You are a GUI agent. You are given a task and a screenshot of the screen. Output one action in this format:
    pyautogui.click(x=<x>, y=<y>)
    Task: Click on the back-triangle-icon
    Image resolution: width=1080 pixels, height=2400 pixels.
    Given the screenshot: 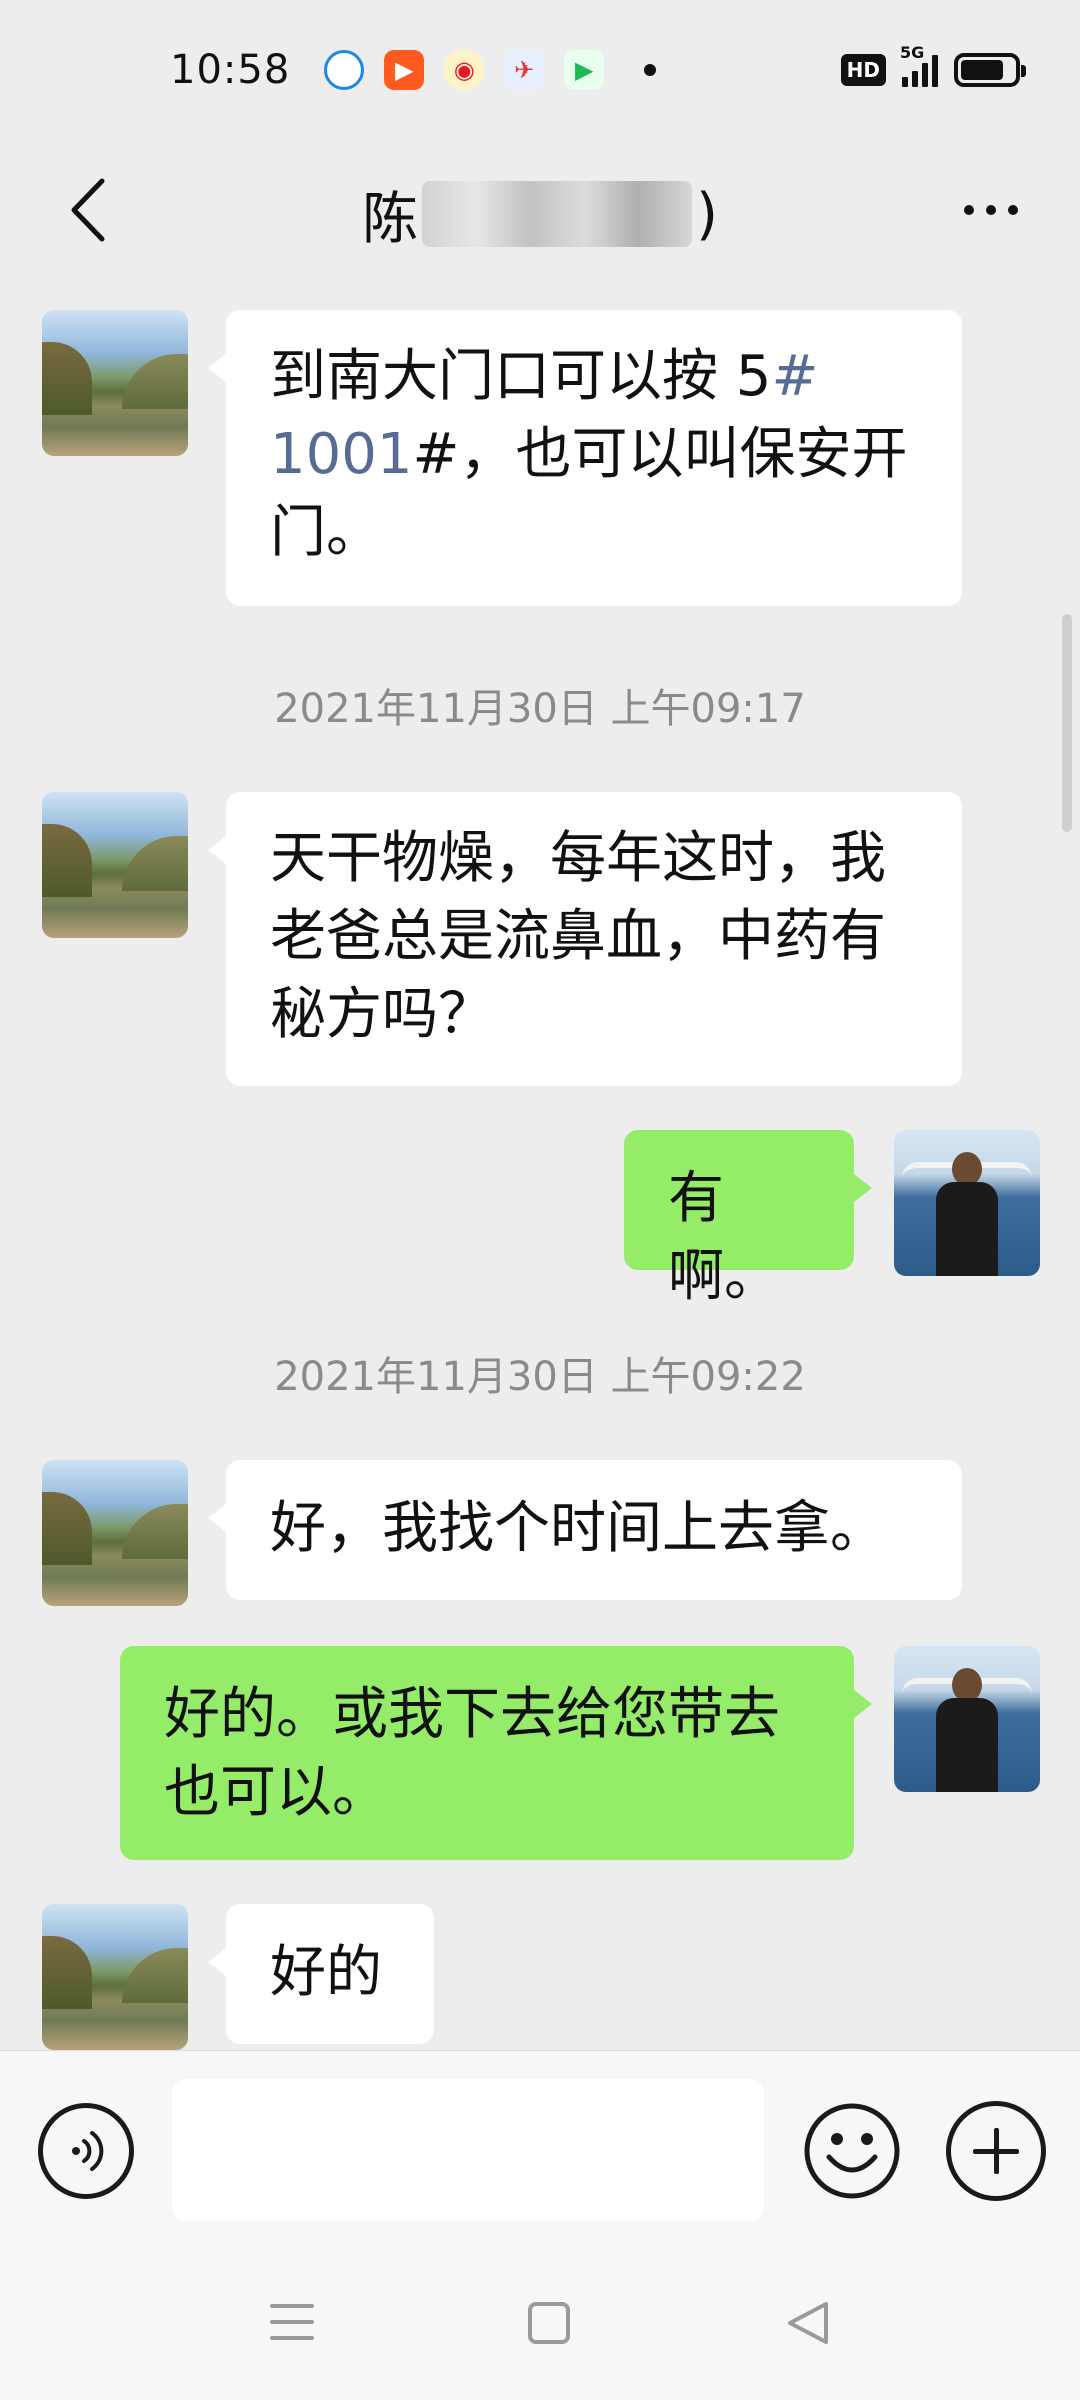 What is the action you would take?
    pyautogui.click(x=808, y=2323)
    